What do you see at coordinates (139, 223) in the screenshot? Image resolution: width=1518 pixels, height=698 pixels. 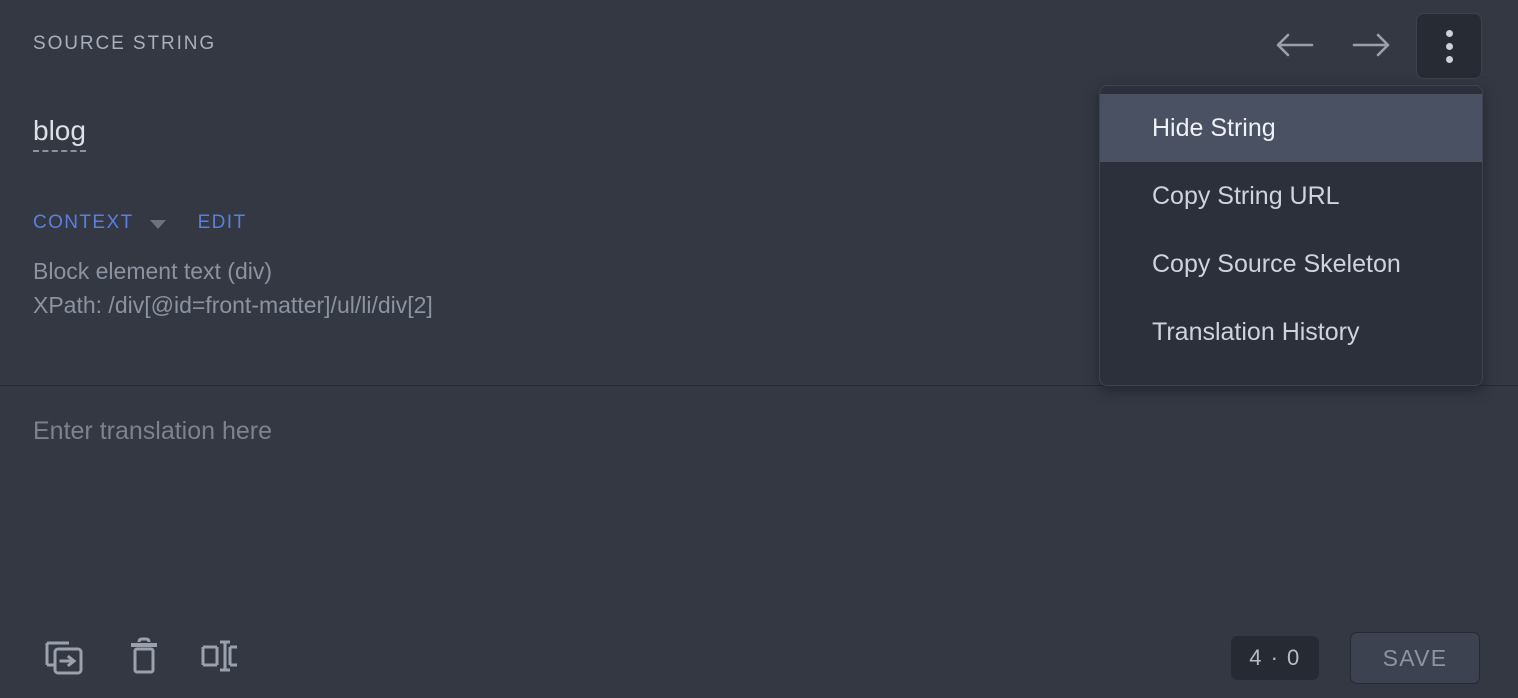 I see `context-row: CONTEXT EDIT` at bounding box center [139, 223].